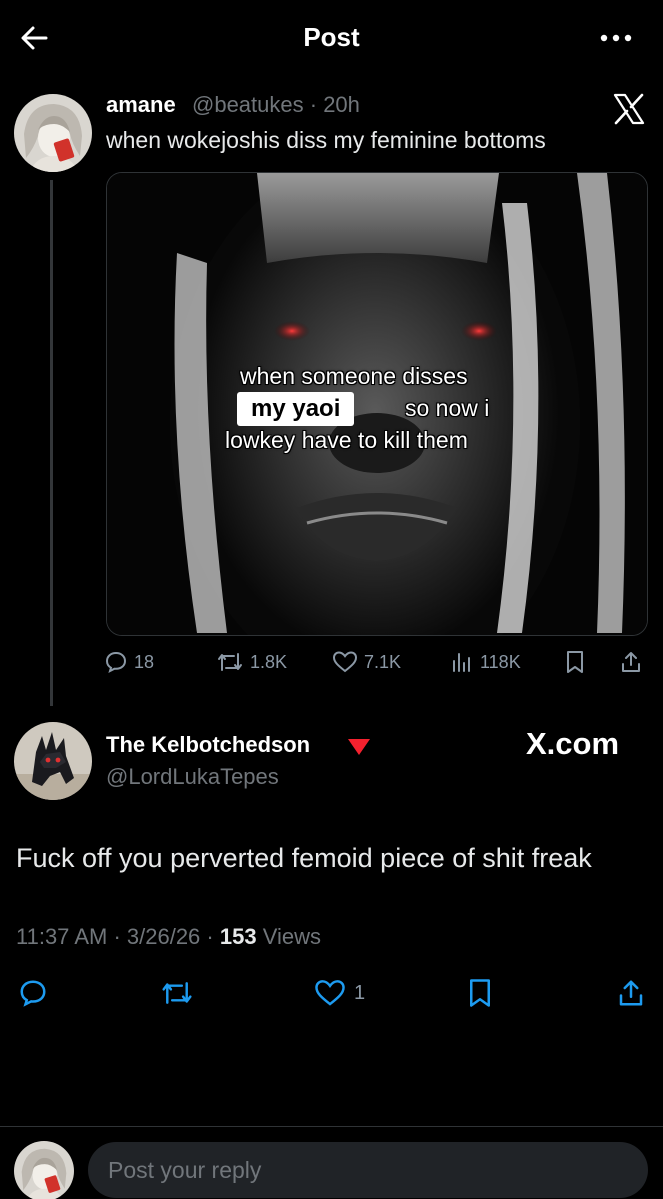 The width and height of the screenshot is (663, 1199). What do you see at coordinates (447, 408) in the screenshot?
I see `caption-line-2: so now i` at bounding box center [447, 408].